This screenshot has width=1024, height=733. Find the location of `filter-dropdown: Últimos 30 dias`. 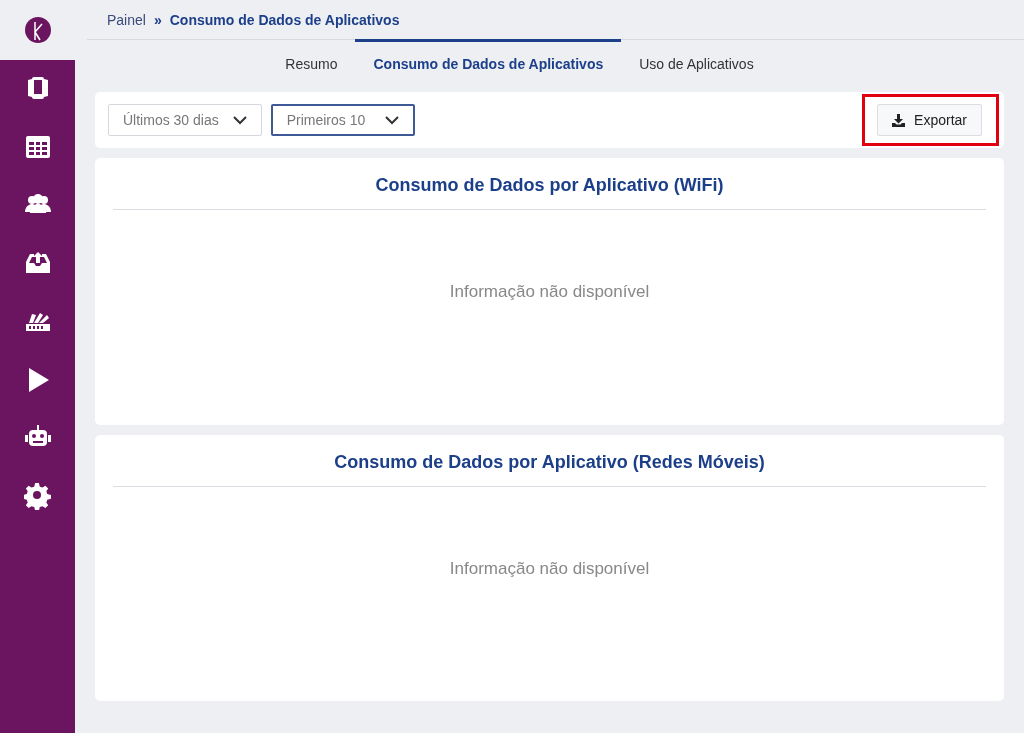

filter-dropdown: Últimos 30 dias is located at coordinates (185, 120).